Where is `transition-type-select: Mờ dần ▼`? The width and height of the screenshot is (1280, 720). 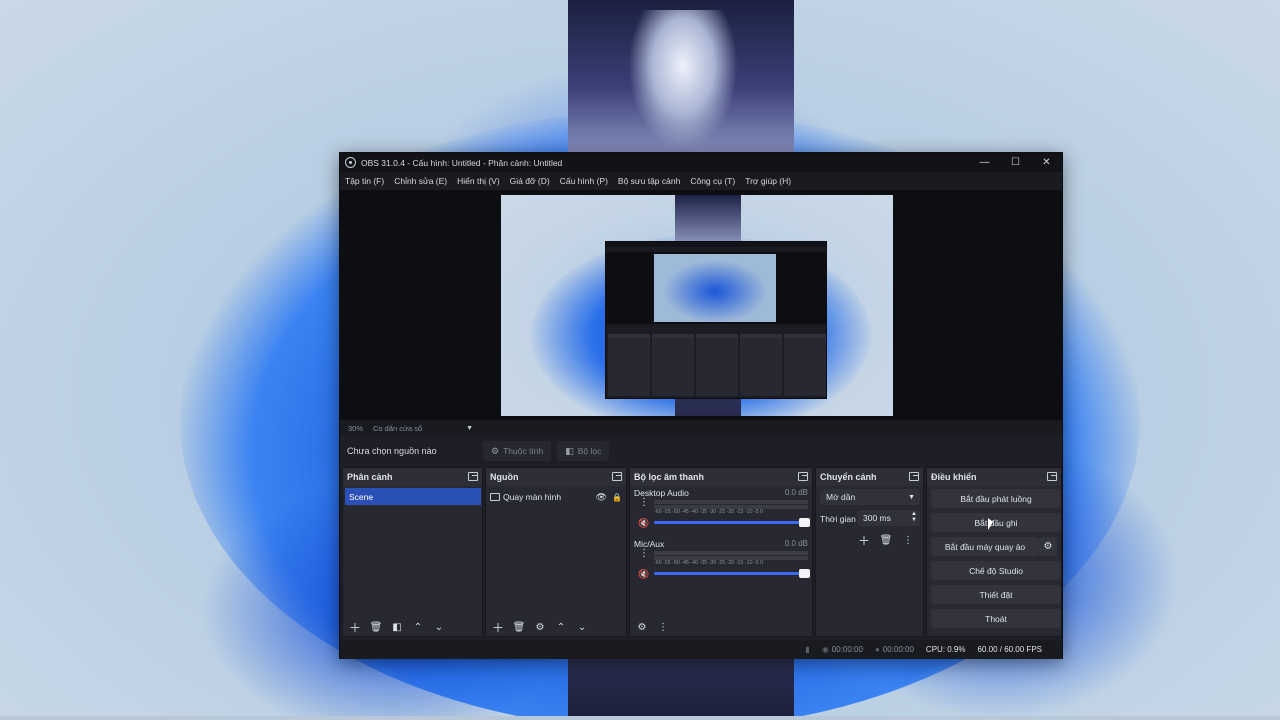 transition-type-select: Mờ dần ▼ is located at coordinates (870, 497).